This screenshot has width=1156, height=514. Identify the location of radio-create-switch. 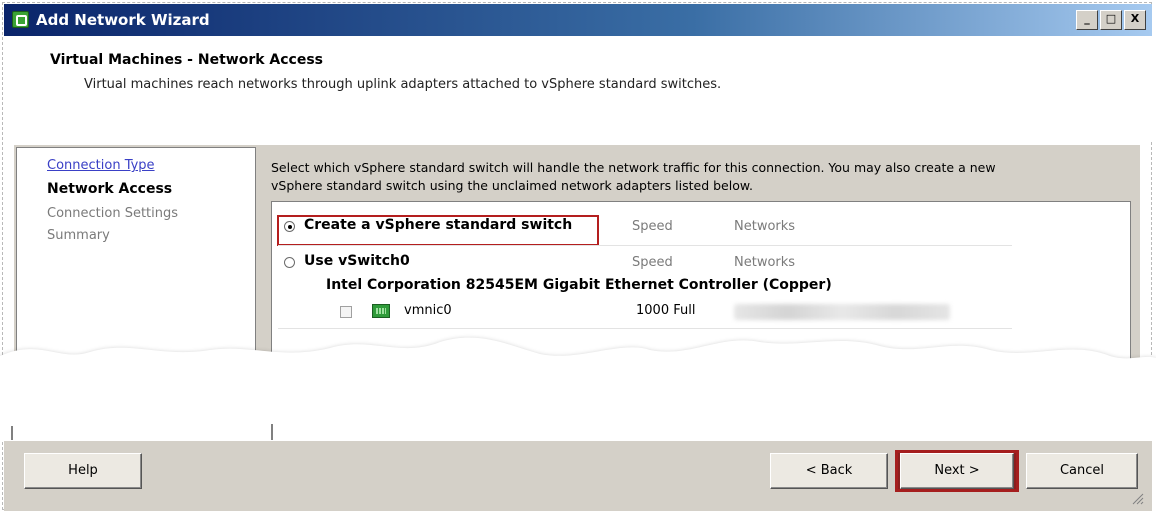
(289, 226).